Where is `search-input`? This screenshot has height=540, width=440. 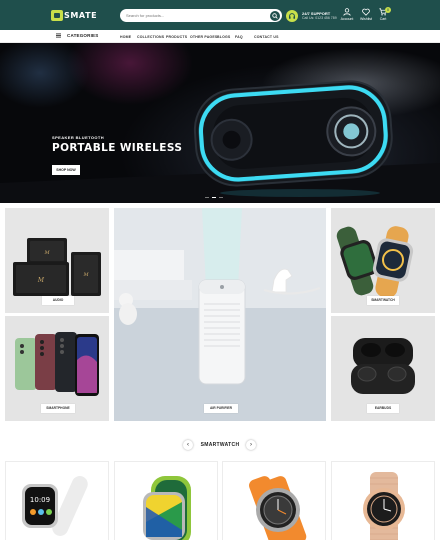 search-input is located at coordinates (193, 15).